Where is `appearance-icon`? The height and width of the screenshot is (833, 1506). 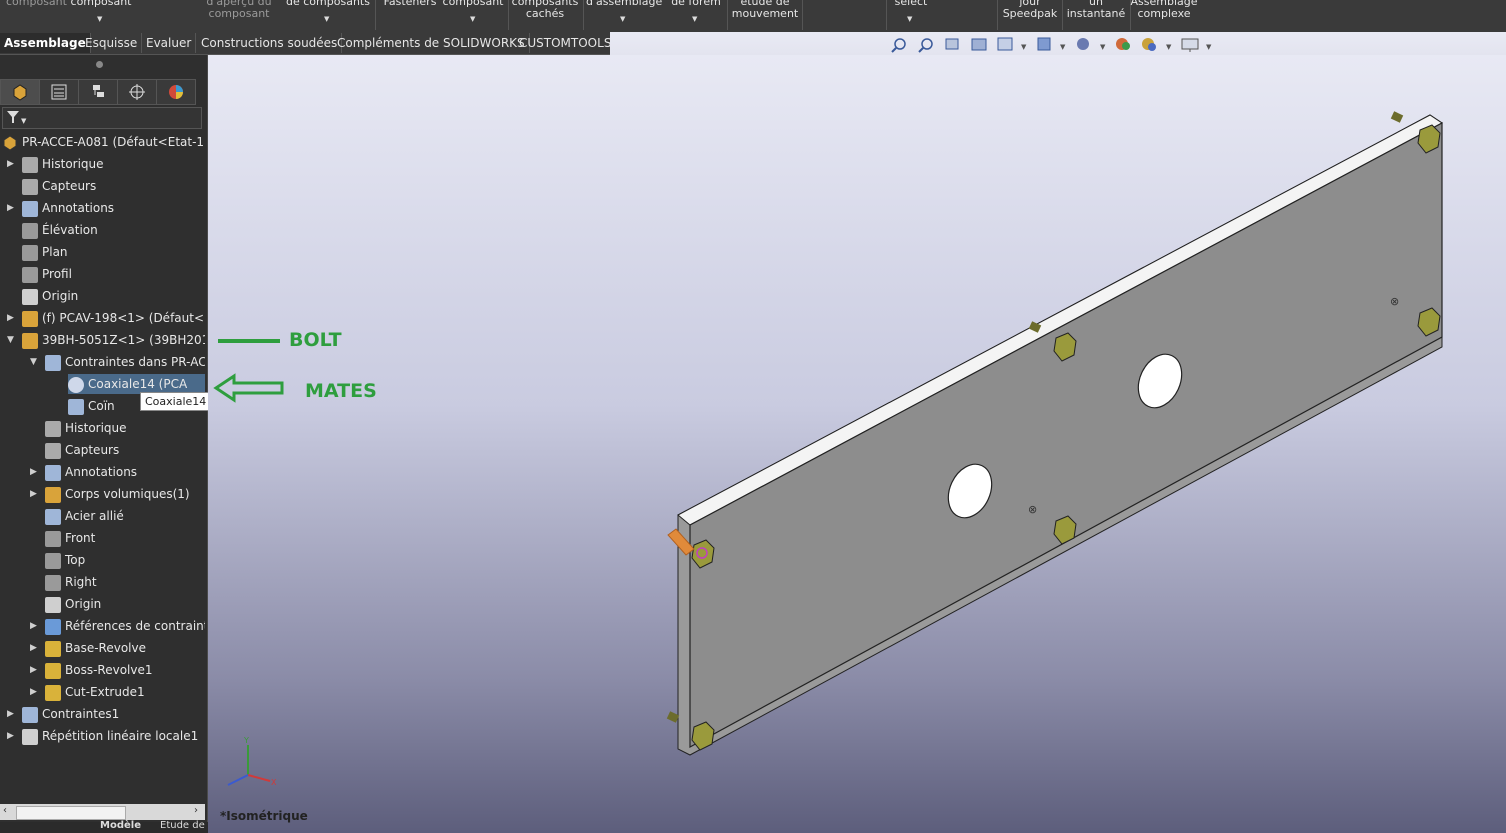
appearance-icon is located at coordinates (1123, 44).